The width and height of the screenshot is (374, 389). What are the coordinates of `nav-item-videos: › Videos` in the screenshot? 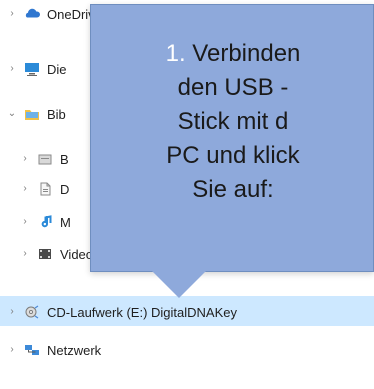 It's located at (59, 254).